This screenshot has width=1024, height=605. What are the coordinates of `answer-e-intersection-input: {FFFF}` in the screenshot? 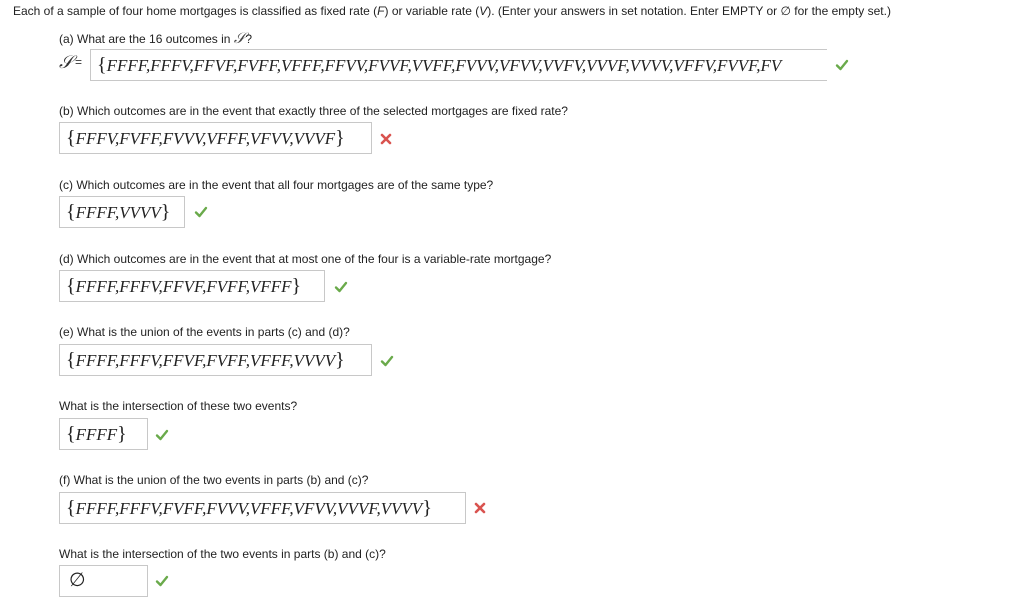 It's located at (103, 434).